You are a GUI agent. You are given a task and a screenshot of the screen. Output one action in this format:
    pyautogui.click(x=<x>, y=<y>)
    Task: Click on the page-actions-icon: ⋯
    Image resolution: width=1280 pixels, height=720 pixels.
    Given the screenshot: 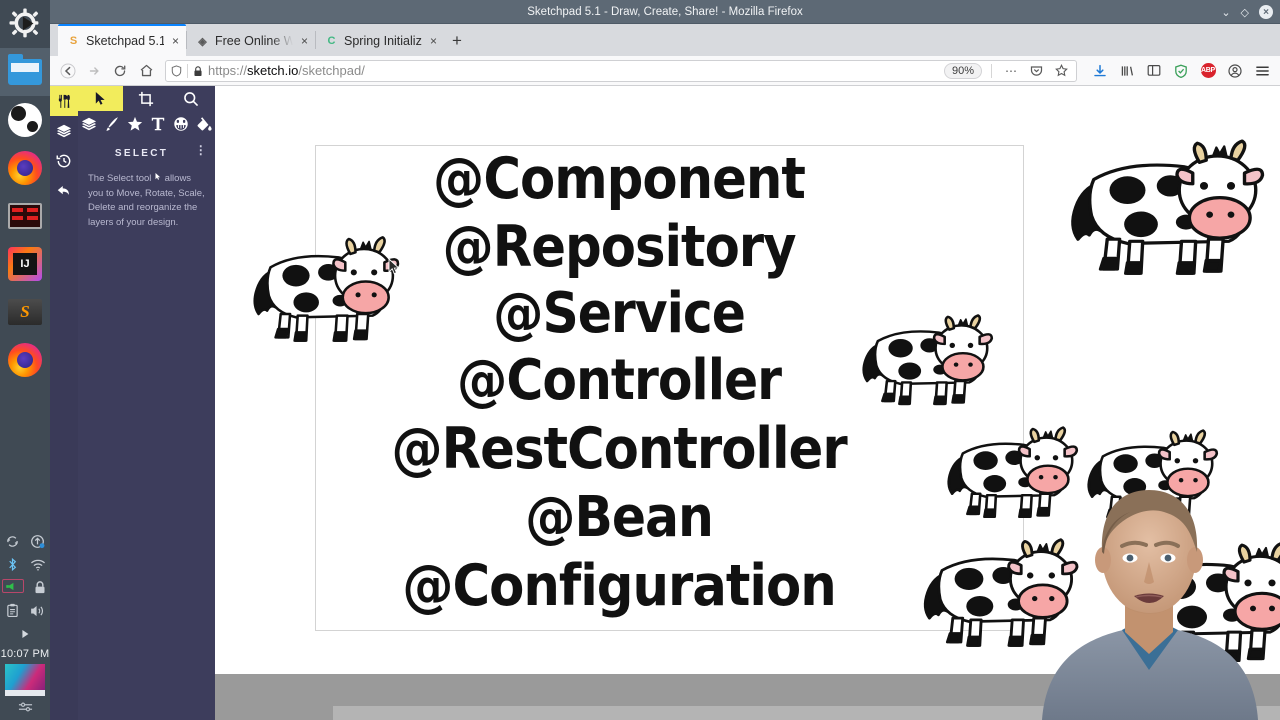 What is the action you would take?
    pyautogui.click(x=1011, y=71)
    